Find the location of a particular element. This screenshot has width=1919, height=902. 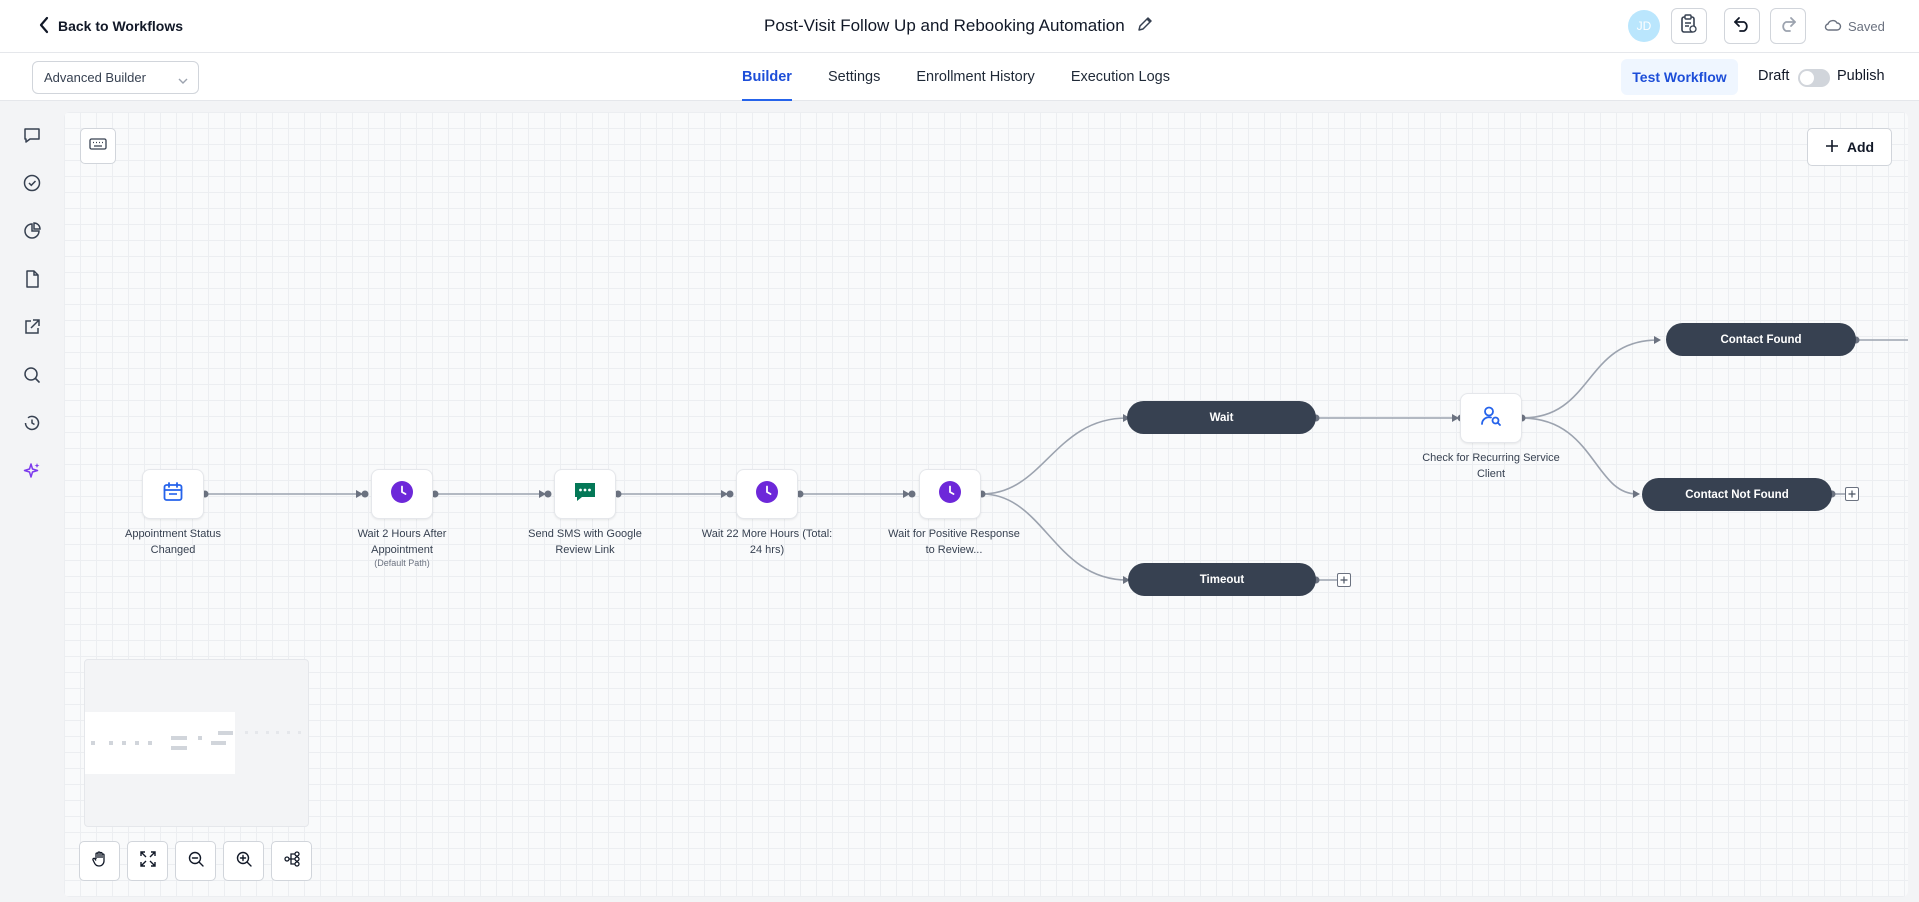

add-step-button-timeout is located at coordinates (1344, 580).